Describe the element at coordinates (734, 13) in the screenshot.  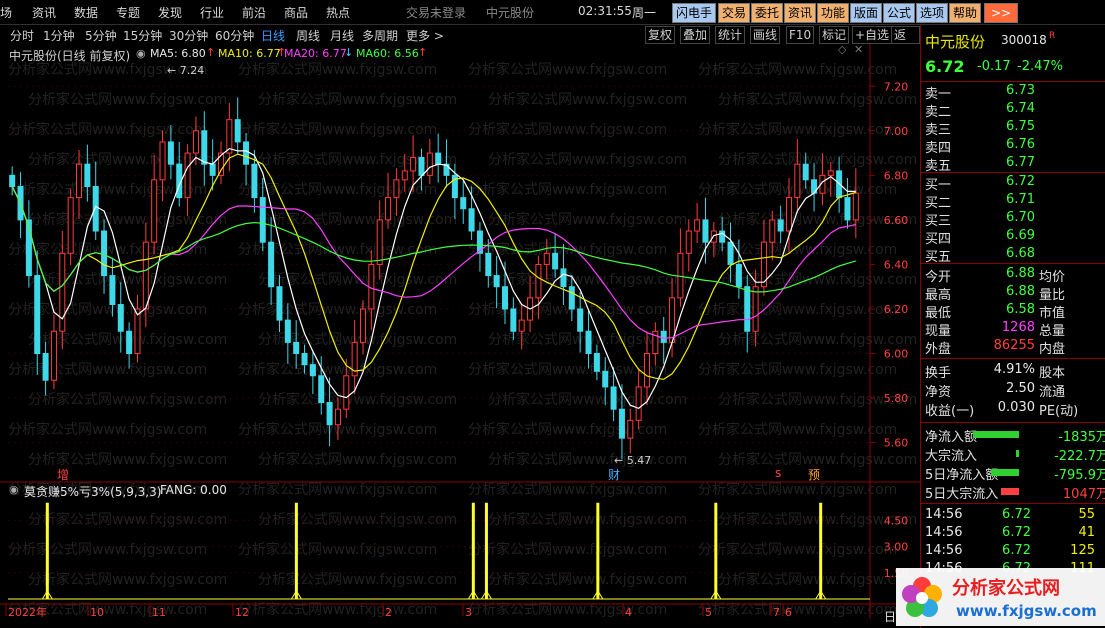
I see `trade-button: 交易` at that location.